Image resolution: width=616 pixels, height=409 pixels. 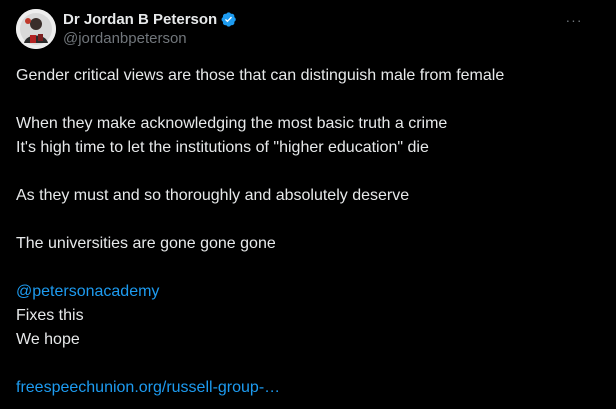 I want to click on avatar-image, so click(x=36, y=29).